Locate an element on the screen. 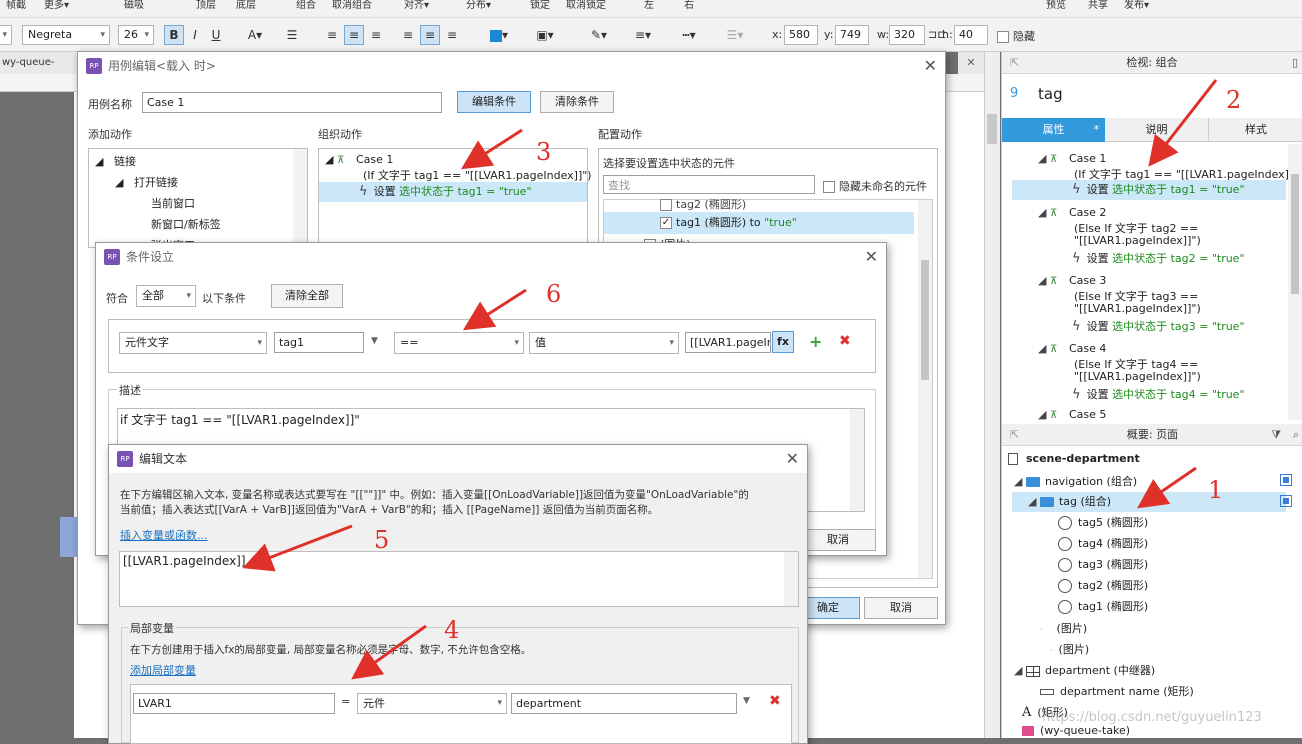 This screenshot has width=1302, height=744. line-width-button: ≡▾ is located at coordinates (643, 35).